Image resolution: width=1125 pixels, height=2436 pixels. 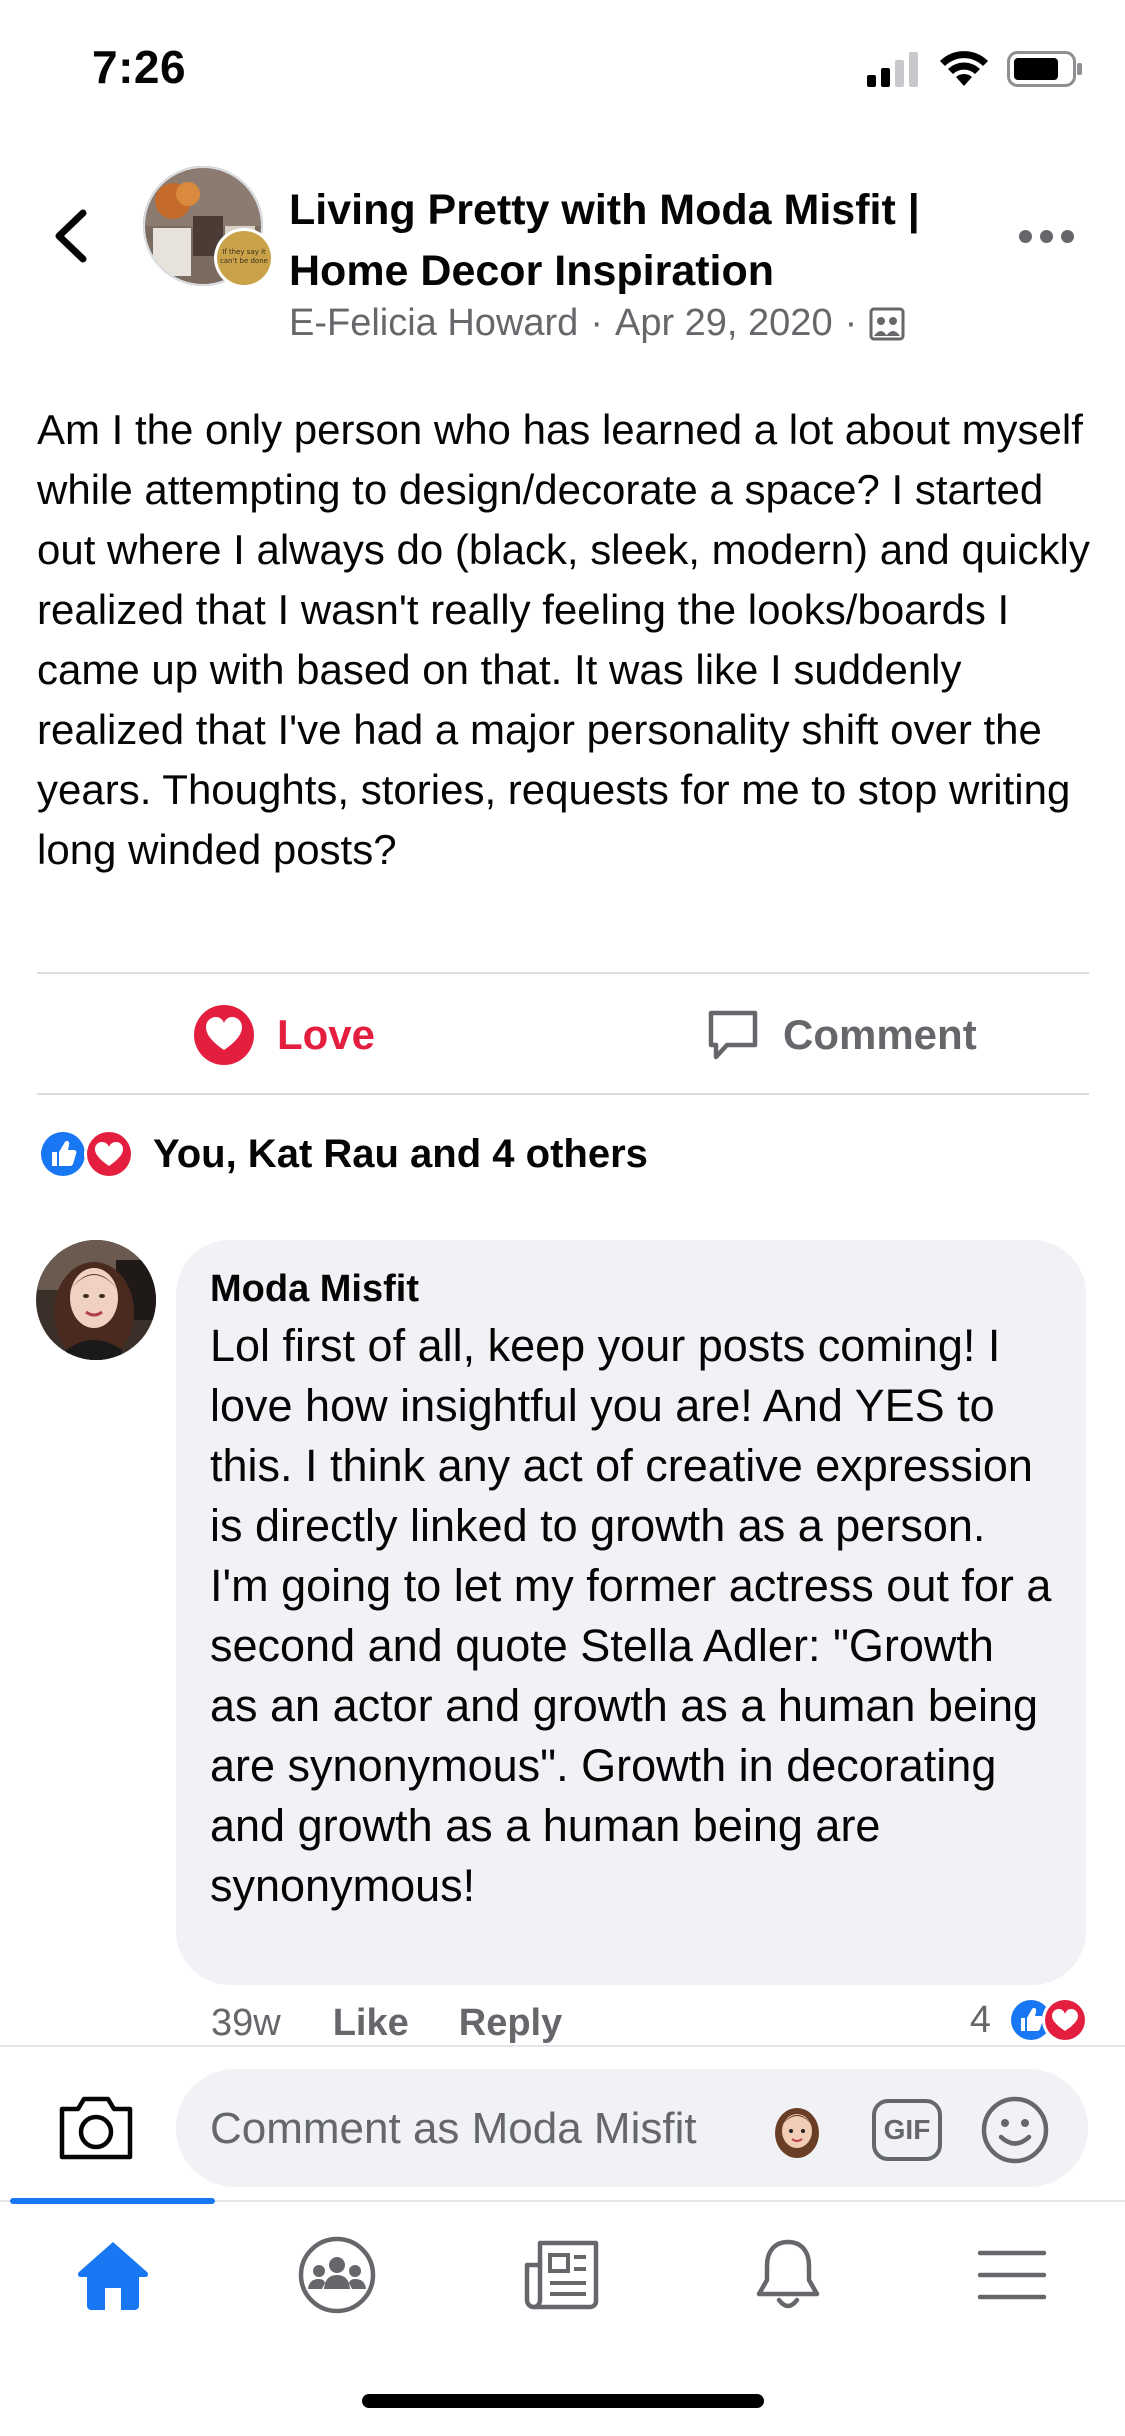 I want to click on status-bar: 7:26, so click(x=562, y=70).